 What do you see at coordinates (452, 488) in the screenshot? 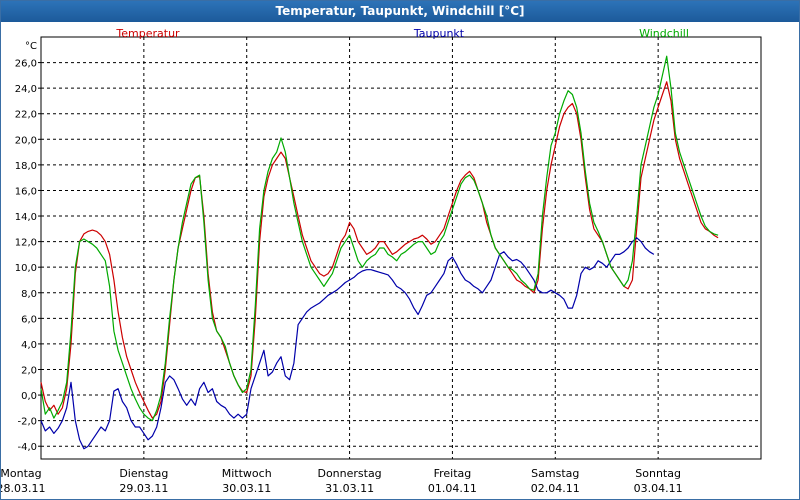
I see `x-date-label: 01.04.11` at bounding box center [452, 488].